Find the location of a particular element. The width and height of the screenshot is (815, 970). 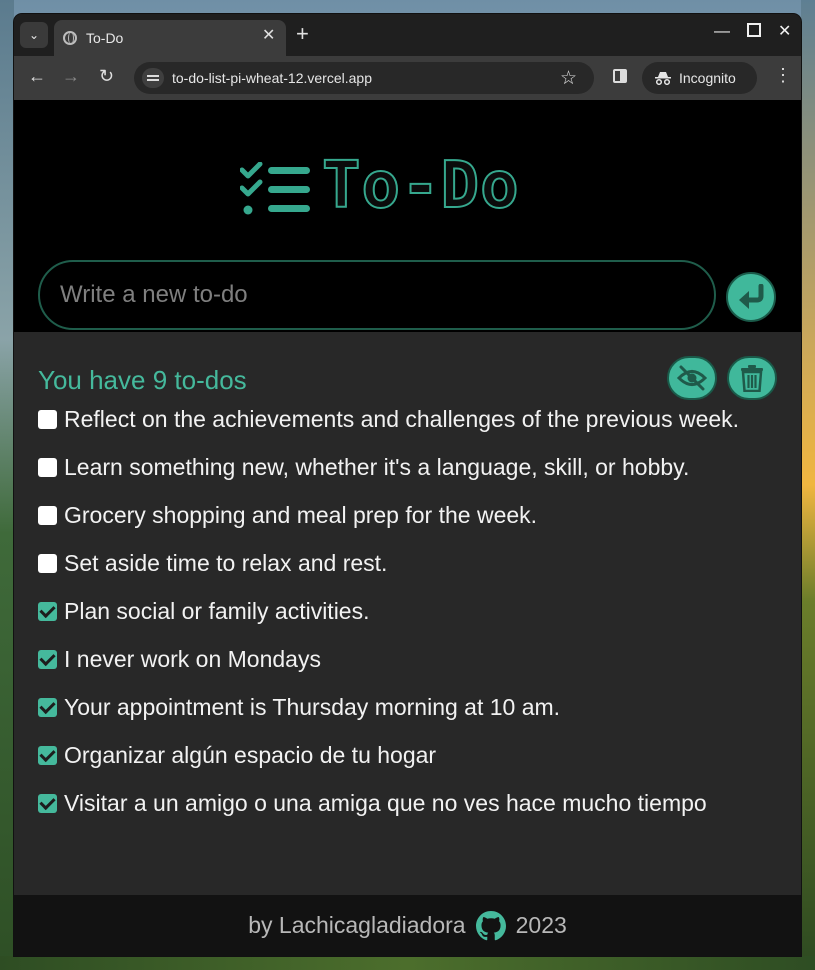

tab-search-button: ⌄ is located at coordinates (34, 35).